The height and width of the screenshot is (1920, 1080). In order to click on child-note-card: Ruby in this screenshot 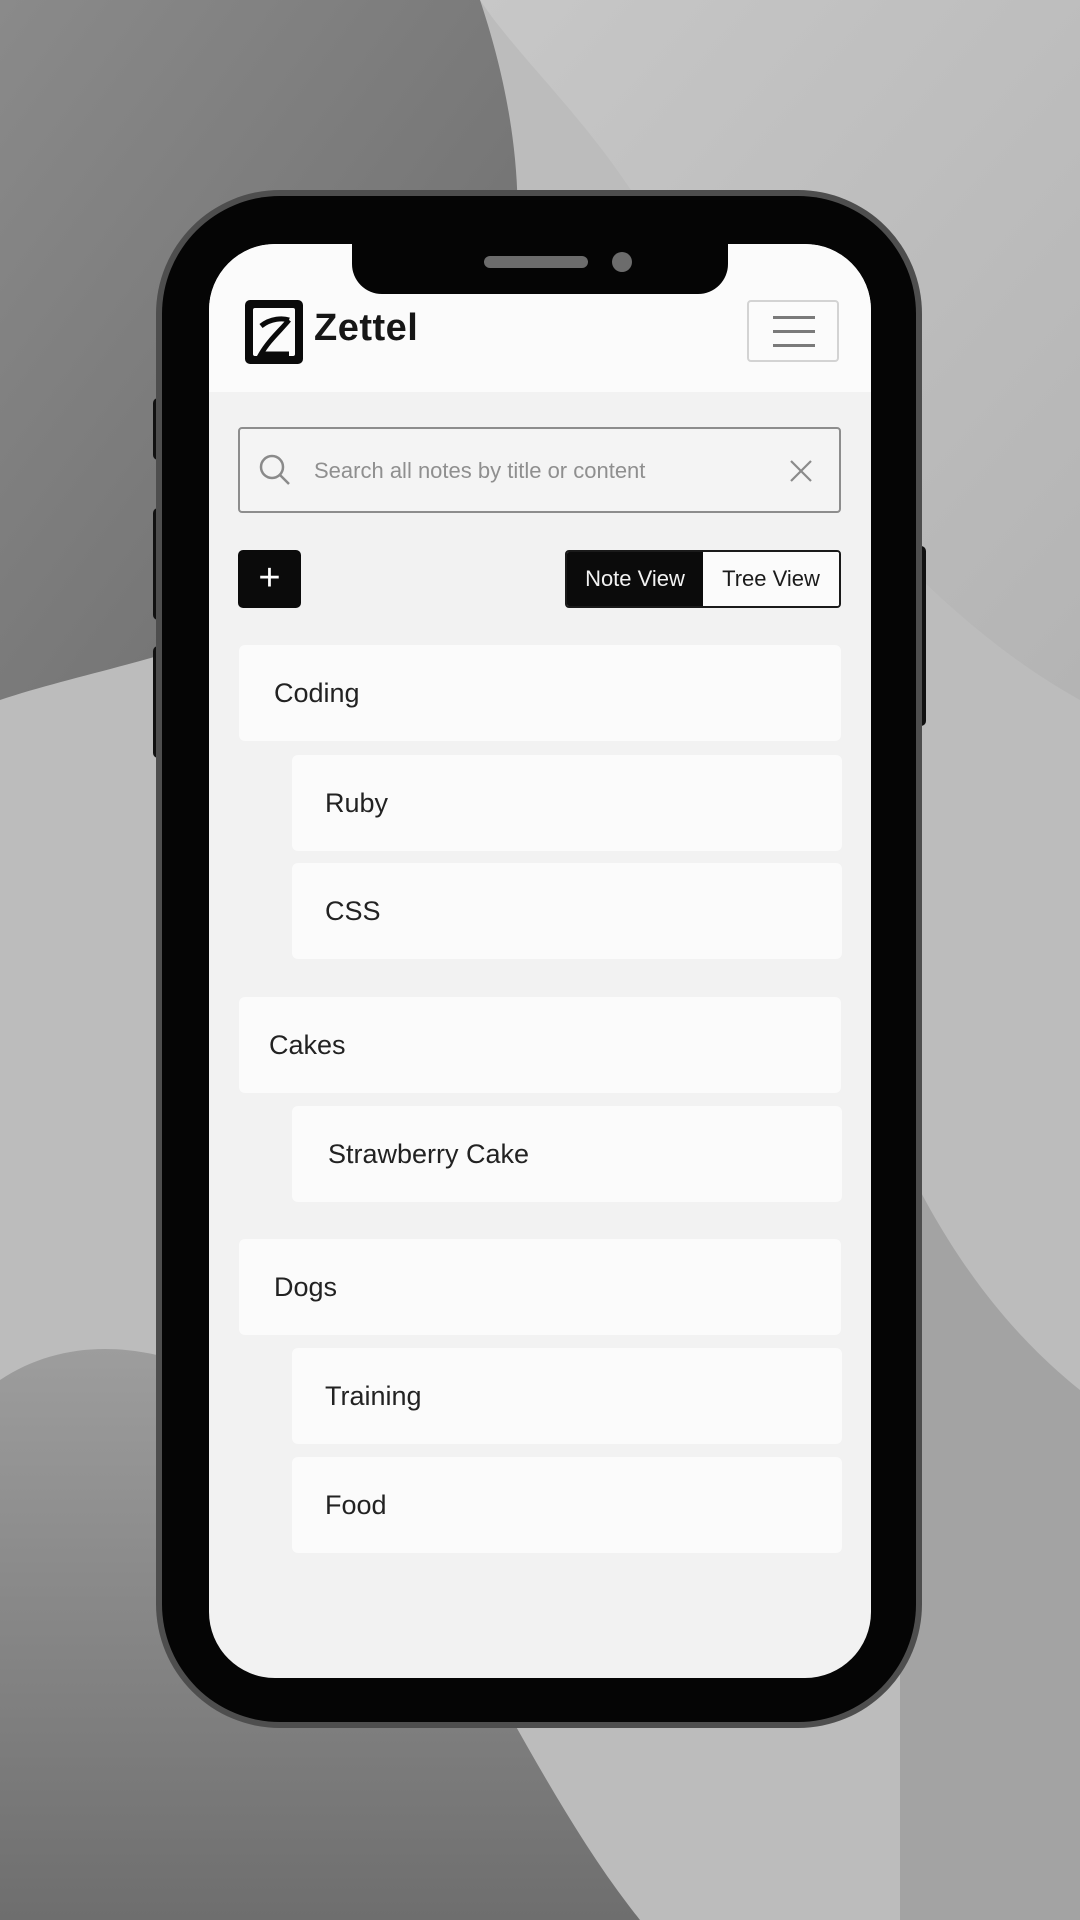, I will do `click(567, 803)`.